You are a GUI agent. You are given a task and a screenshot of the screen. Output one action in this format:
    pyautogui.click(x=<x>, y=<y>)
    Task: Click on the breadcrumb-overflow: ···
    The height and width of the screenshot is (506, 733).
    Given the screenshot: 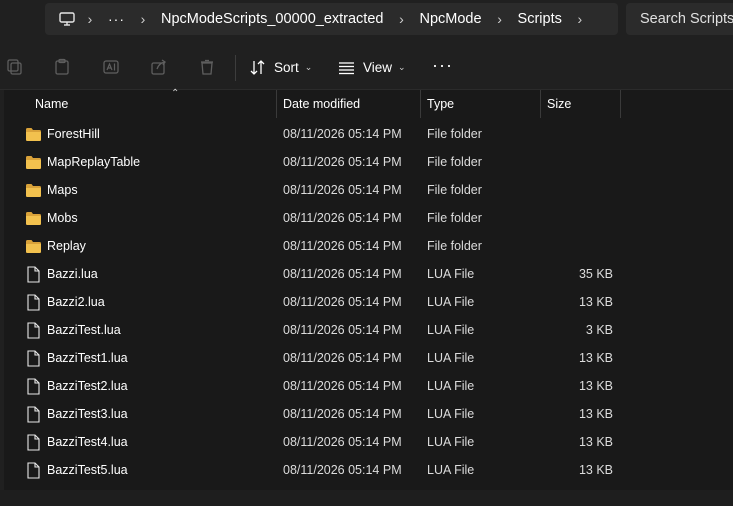 What is the action you would take?
    pyautogui.click(x=116, y=19)
    